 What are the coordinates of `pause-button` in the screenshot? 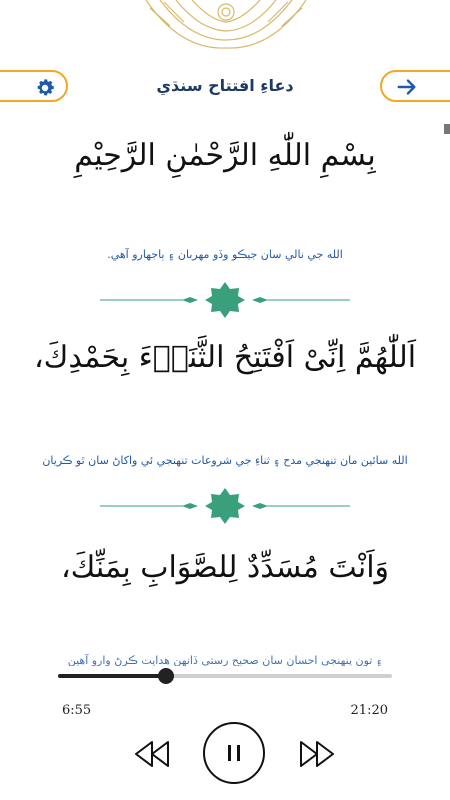 It's located at (234, 753).